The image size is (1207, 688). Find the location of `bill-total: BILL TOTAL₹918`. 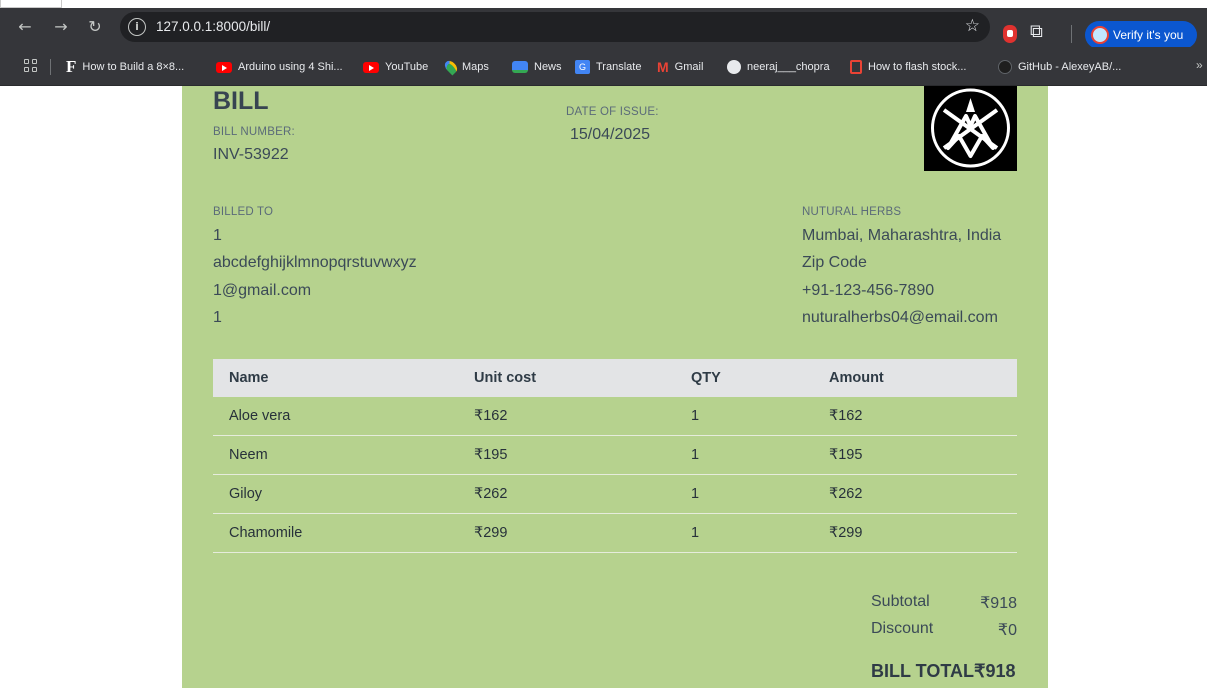

bill-total: BILL TOTAL₹918 is located at coordinates (943, 671).